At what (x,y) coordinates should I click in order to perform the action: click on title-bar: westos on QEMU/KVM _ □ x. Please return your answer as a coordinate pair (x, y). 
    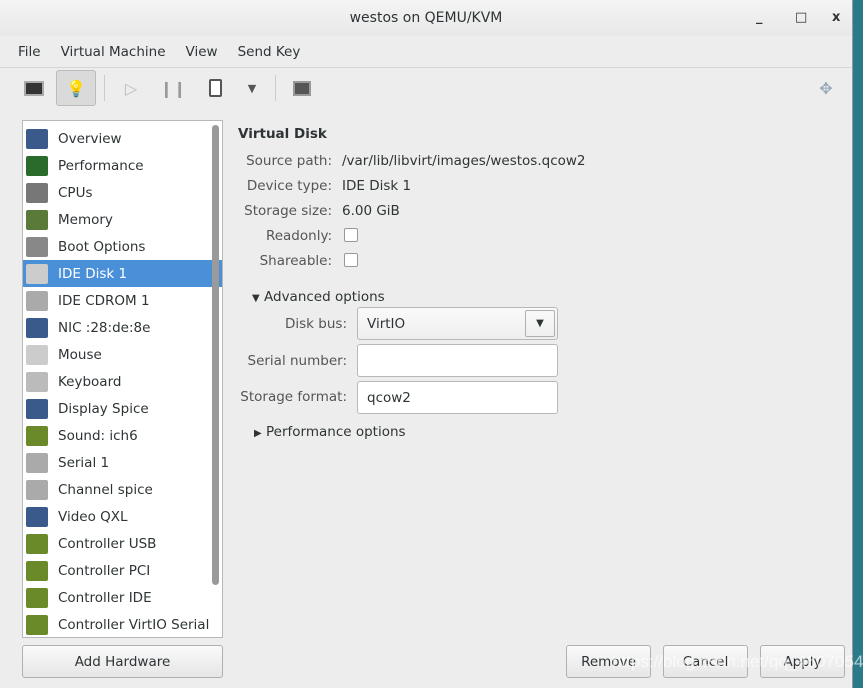
    Looking at the image, I should click on (426, 18).